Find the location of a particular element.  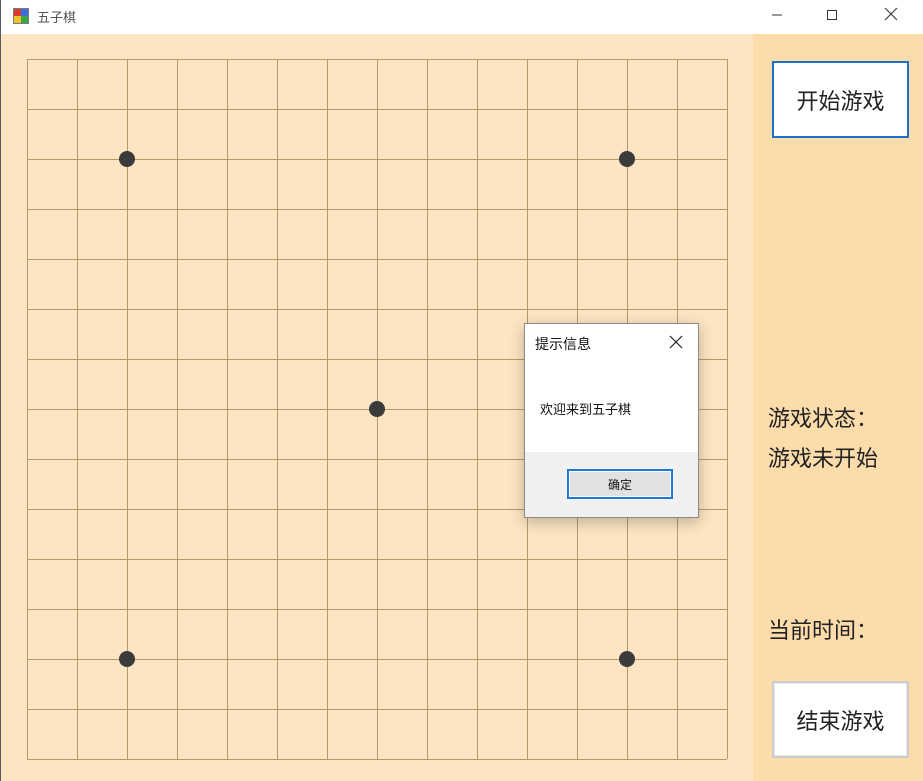

message-dialog: 提示信息 欢迎来到五子棋 确定 is located at coordinates (611, 420).